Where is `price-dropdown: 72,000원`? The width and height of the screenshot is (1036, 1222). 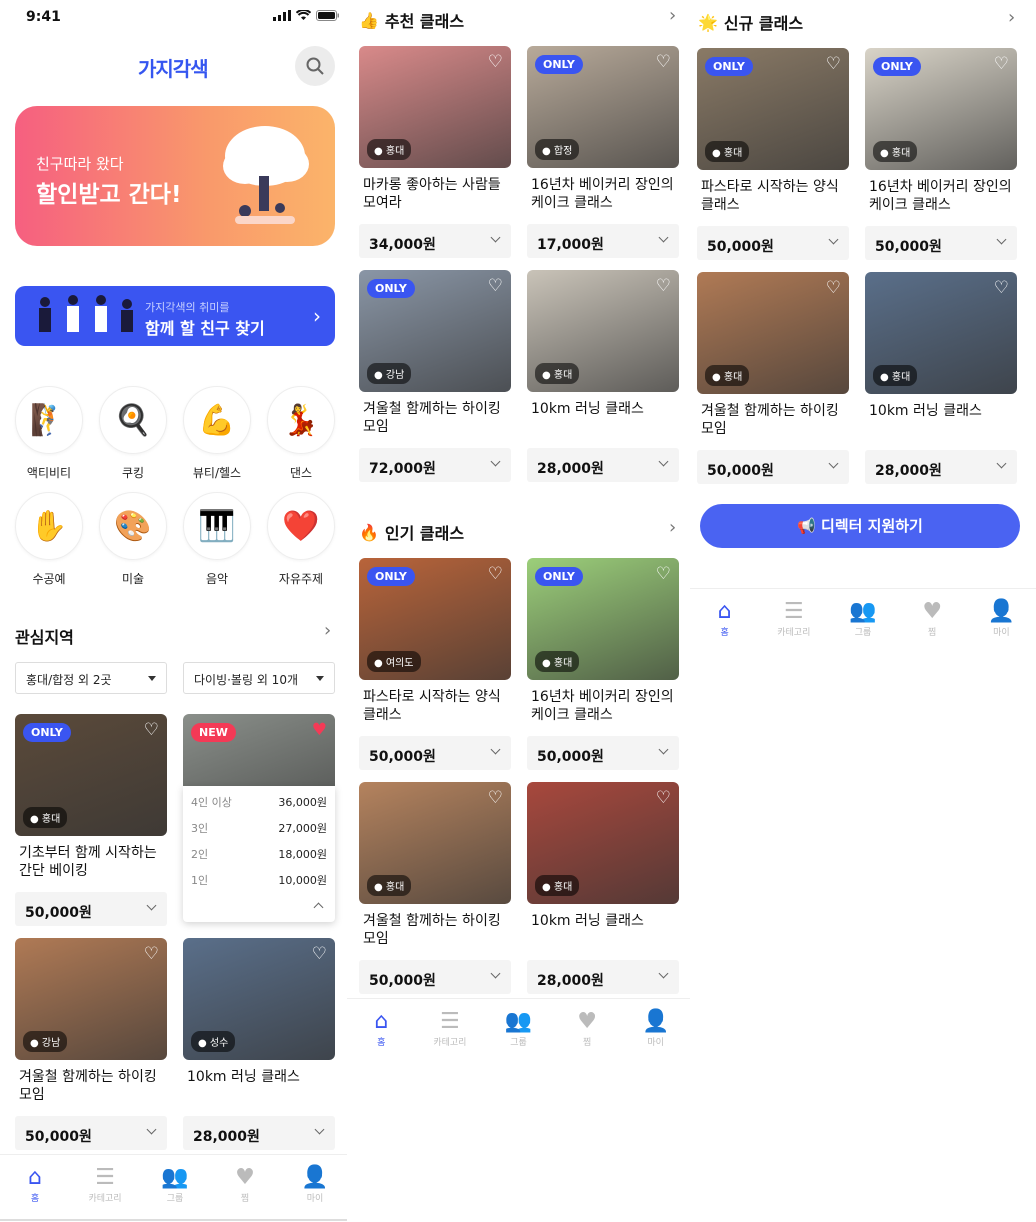
price-dropdown: 72,000원 is located at coordinates (435, 465).